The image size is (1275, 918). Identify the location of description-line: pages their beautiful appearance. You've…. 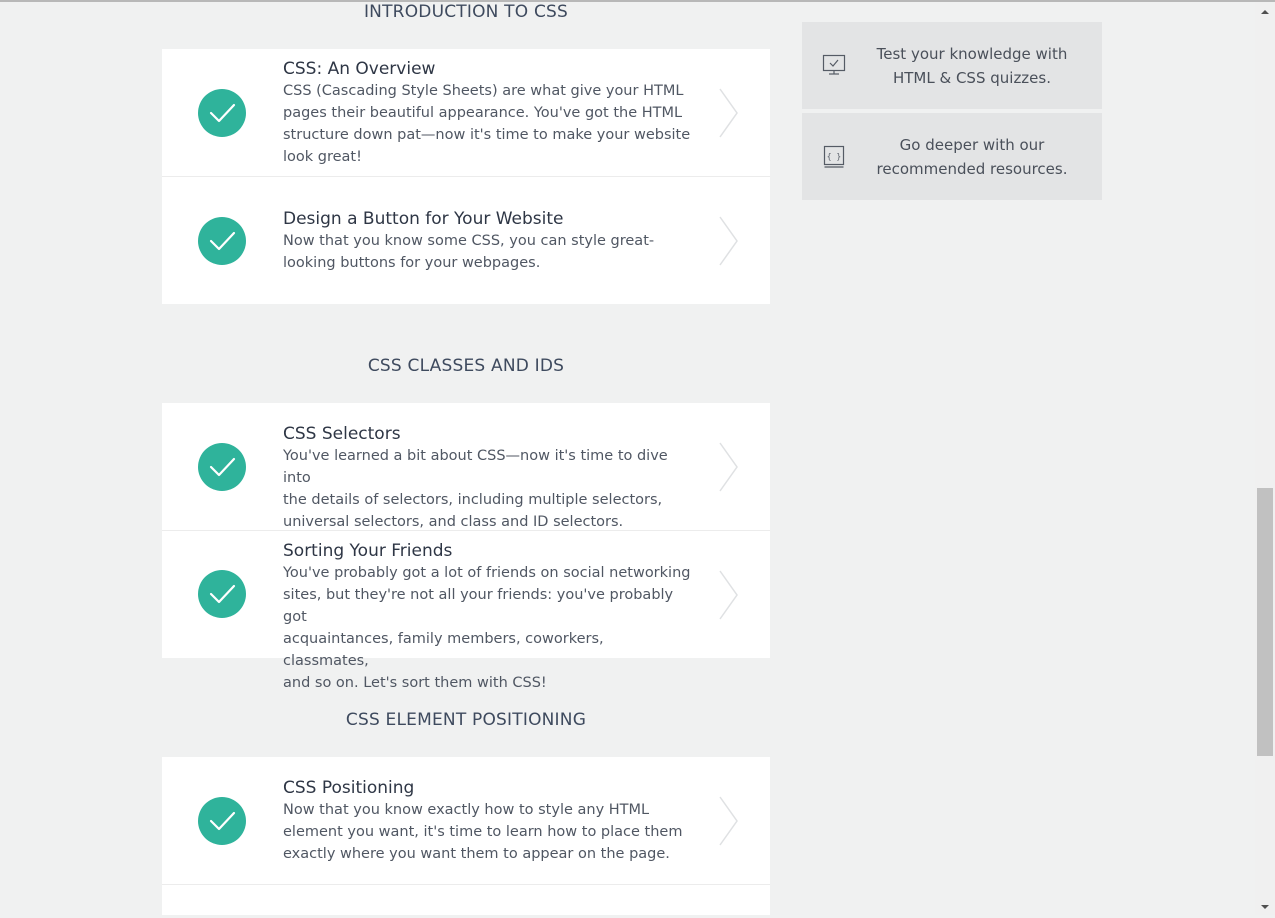
(483, 113).